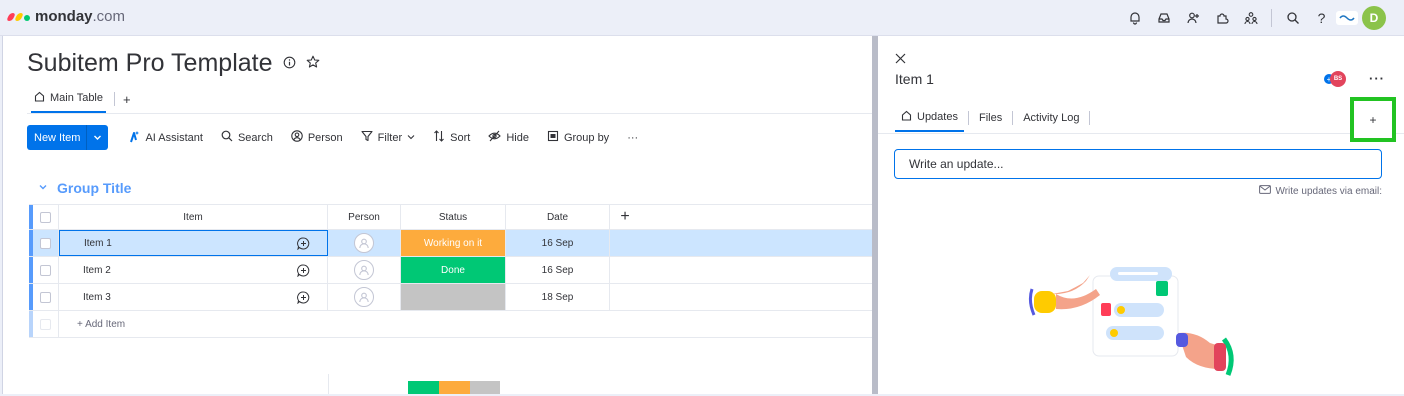 Image resolution: width=1404 pixels, height=396 pixels. I want to click on inbox-icon, so click(1163, 18).